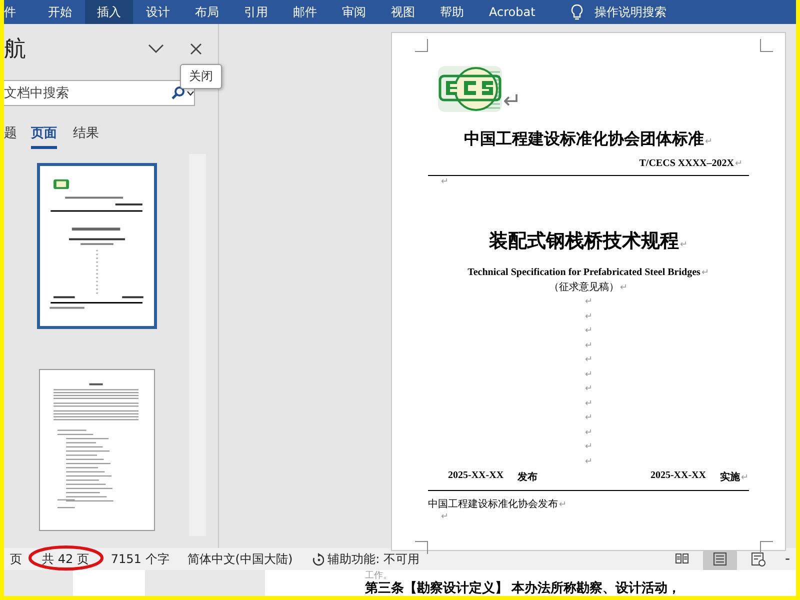 The image size is (800, 600). Describe the element at coordinates (512, 12) in the screenshot. I see `ribbon-tab: Acrobat` at that location.